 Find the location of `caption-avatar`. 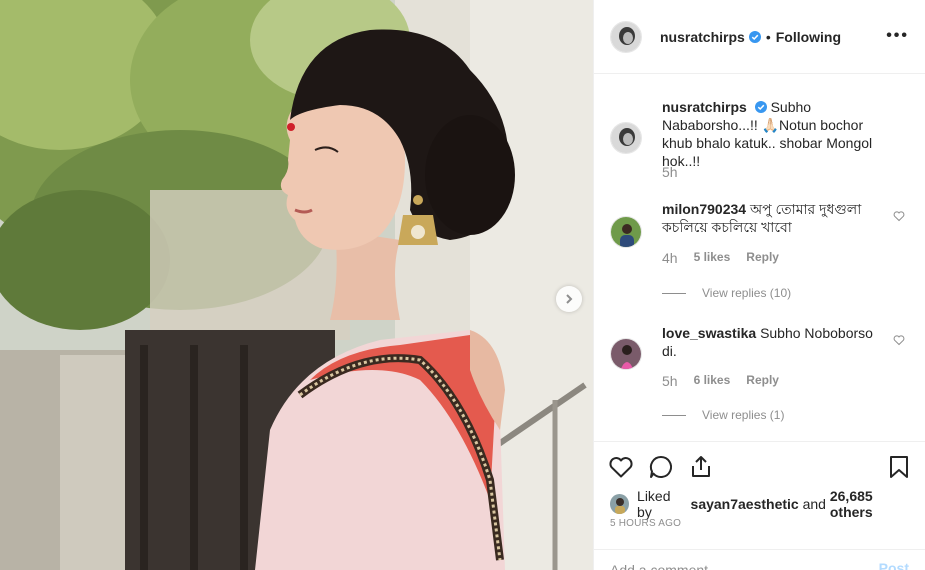

caption-avatar is located at coordinates (626, 138).